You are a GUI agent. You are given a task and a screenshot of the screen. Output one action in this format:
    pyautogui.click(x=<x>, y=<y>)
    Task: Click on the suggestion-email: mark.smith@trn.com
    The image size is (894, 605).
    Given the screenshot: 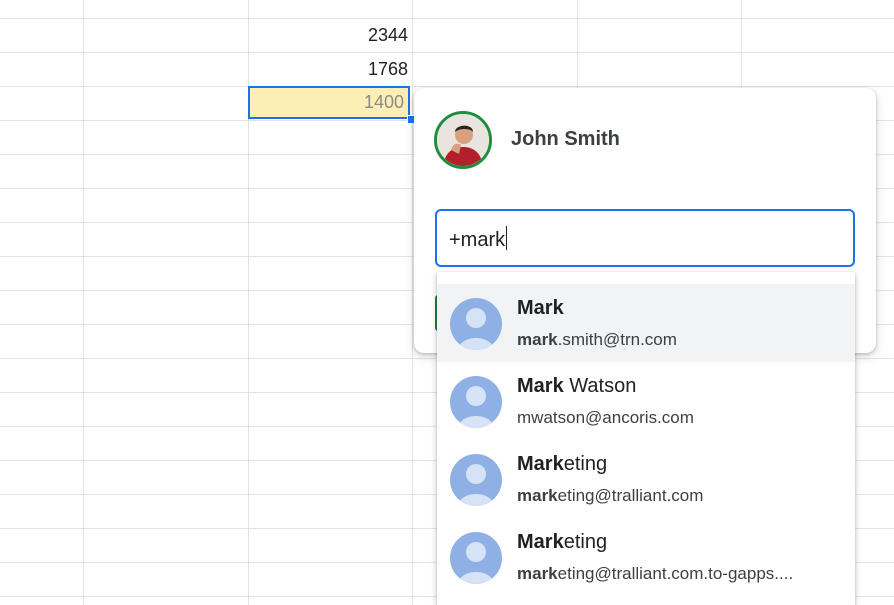 What is the action you would take?
    pyautogui.click(x=597, y=339)
    